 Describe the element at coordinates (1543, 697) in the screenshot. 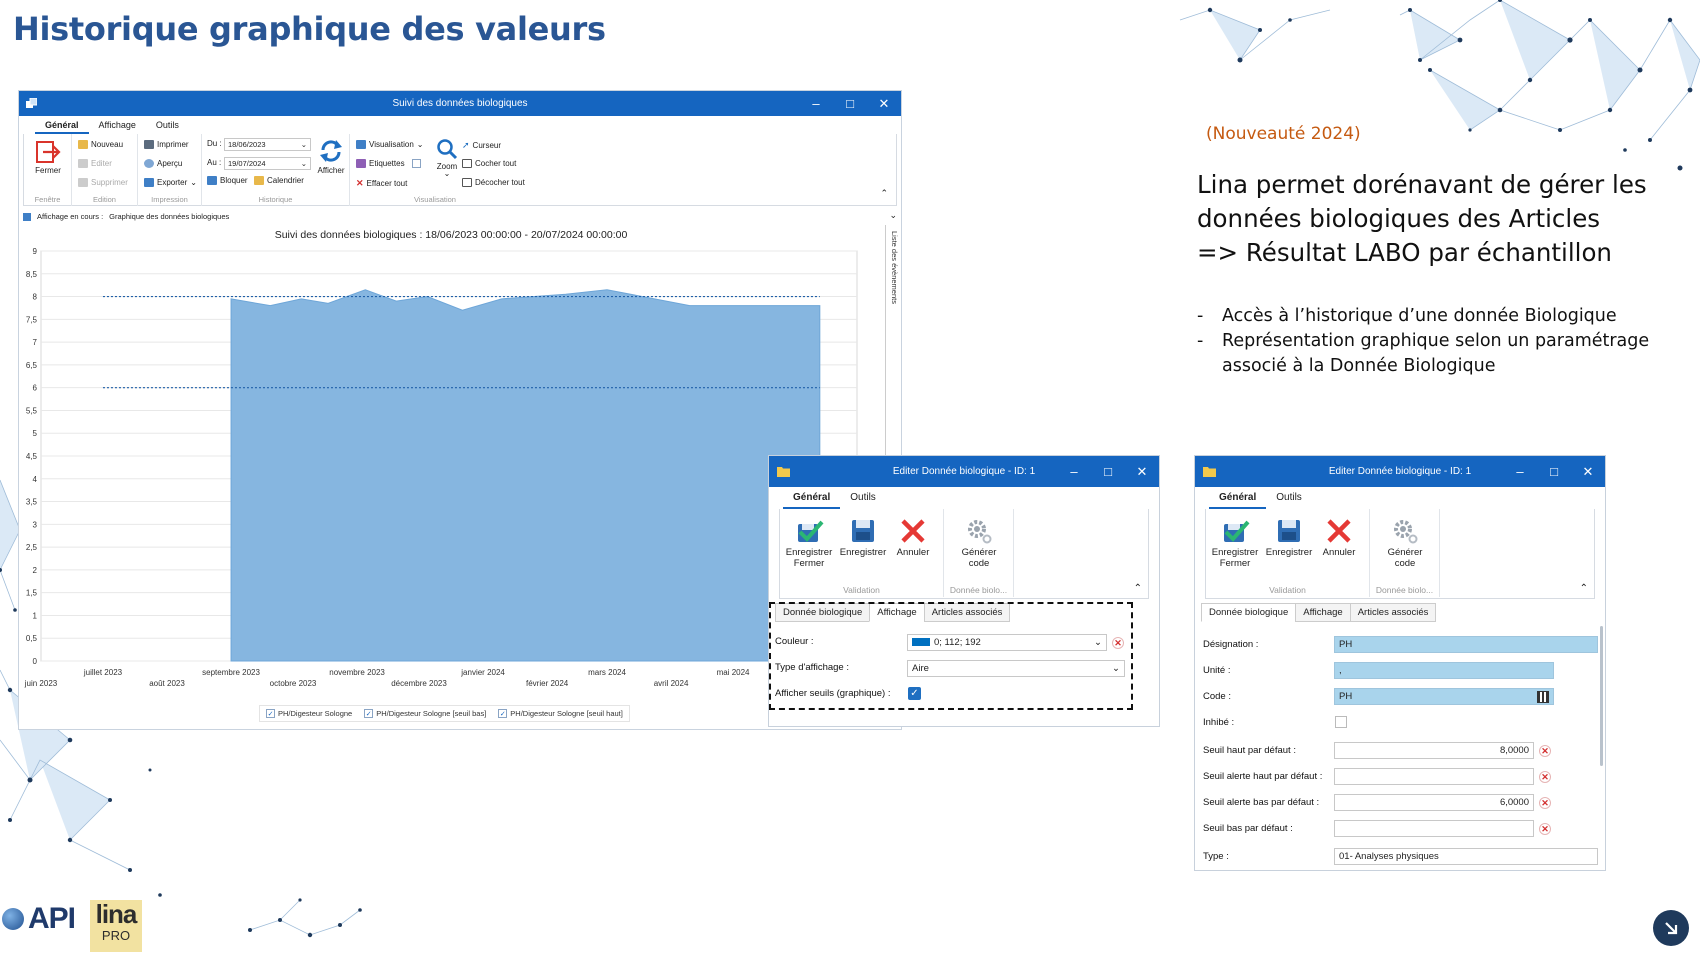

I see `qr-code-icon` at that location.